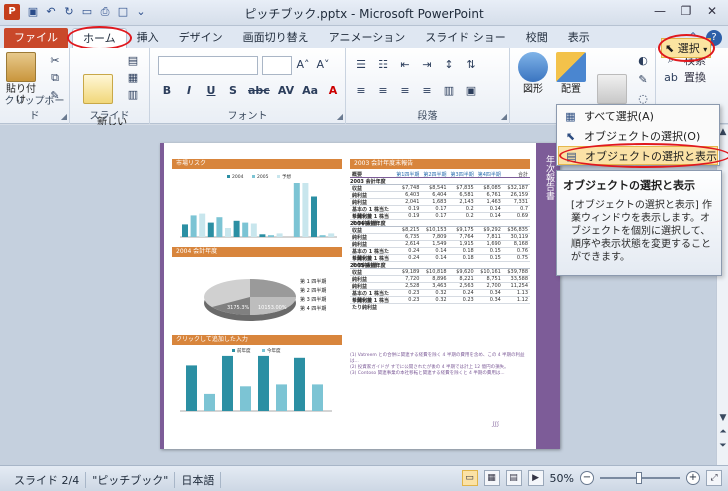 The width and height of the screenshot is (728, 491). I want to click on tab-insert: 挿入, so click(148, 38).